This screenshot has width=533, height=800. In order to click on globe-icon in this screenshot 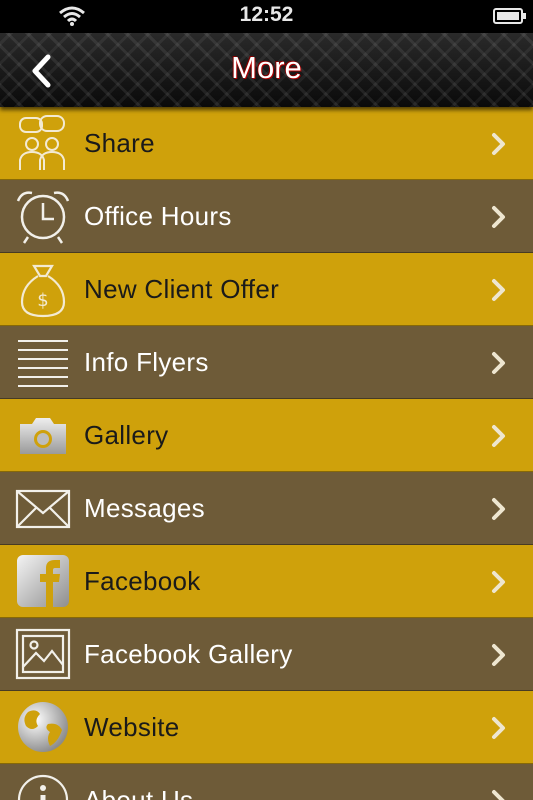, I will do `click(43, 727)`.